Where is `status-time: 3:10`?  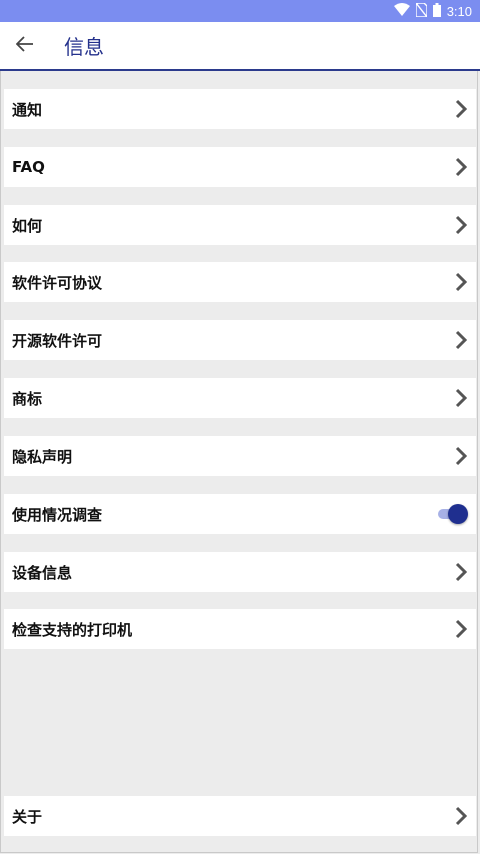
status-time: 3:10 is located at coordinates (459, 11).